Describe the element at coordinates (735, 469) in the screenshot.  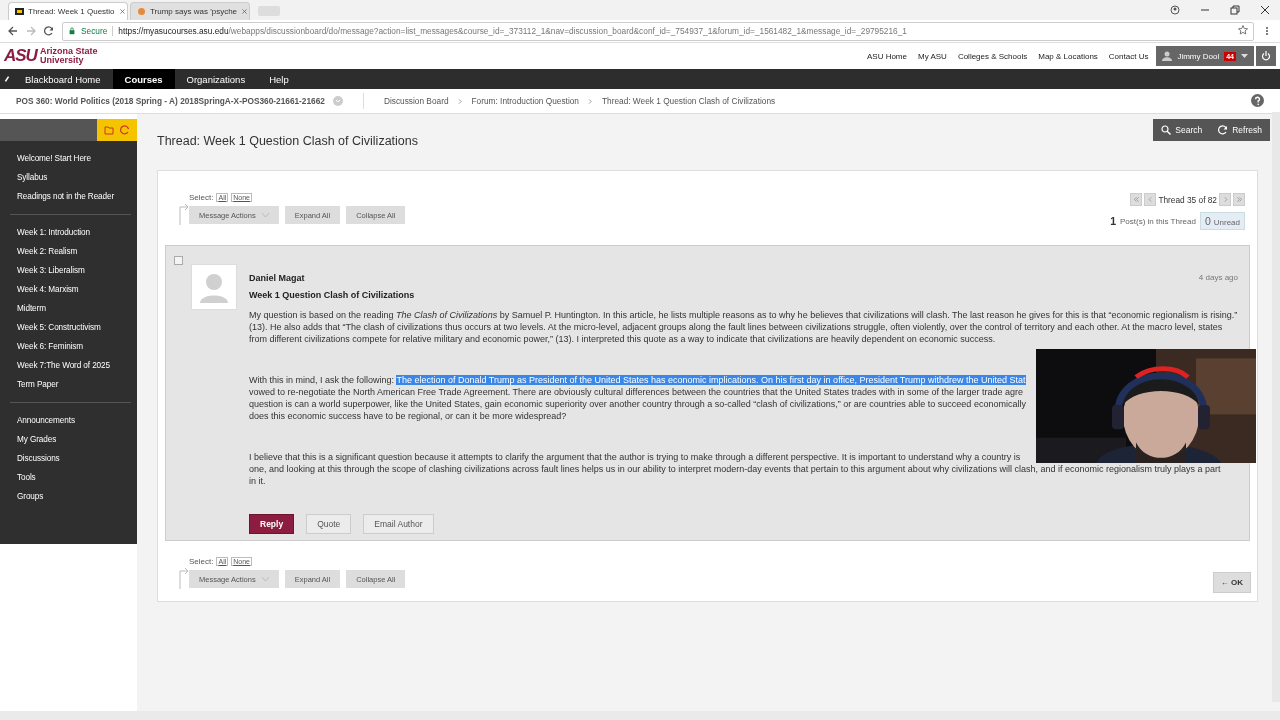
I see `post-paragraph: I believe that this is a significant question because it attempts to clarify the argument that the author is trying to make through a different perspective. It is important to understand why a country is one, and looking at this through the scope of clashing civilizations across fault lines helps us in our ability to interpret modern-day events that pertain to this argument about why civilizations will clash, and if economic regionalism truly plays a part in it.` at that location.